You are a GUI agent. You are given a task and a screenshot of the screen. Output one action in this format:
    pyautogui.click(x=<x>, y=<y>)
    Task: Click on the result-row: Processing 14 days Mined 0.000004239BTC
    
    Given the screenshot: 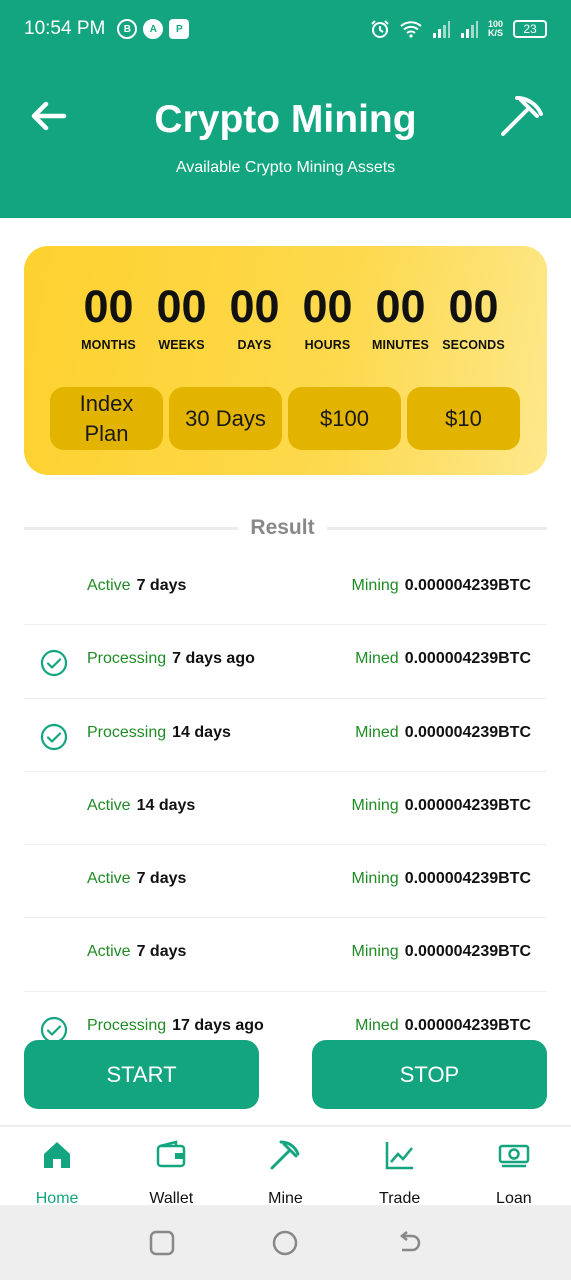 What is the action you would take?
    pyautogui.click(x=285, y=735)
    